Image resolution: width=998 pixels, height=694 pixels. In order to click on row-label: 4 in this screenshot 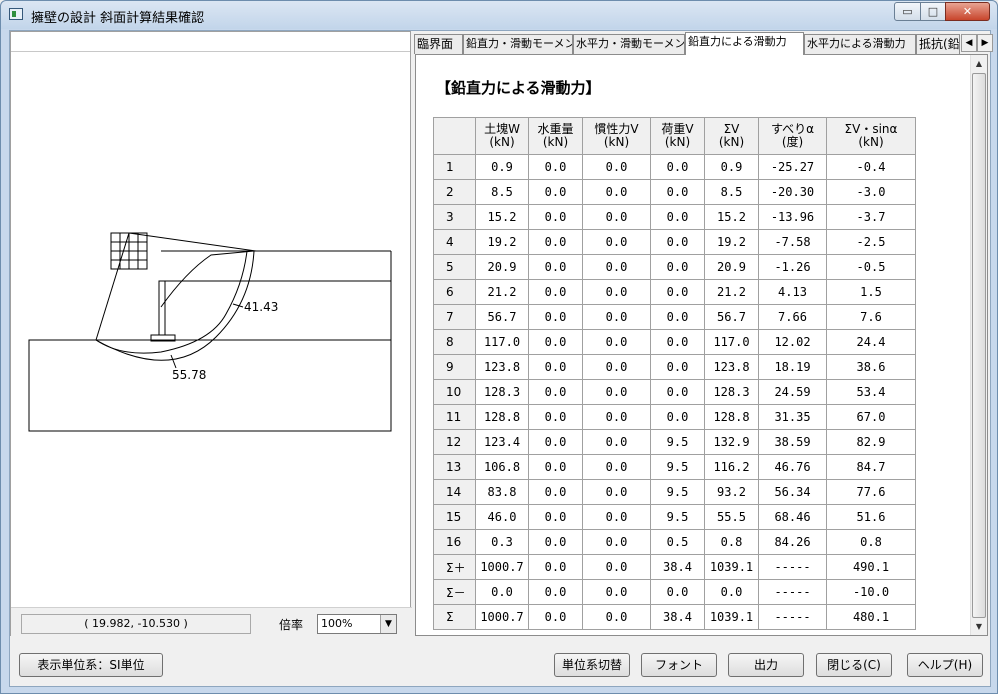, I will do `click(454, 242)`.